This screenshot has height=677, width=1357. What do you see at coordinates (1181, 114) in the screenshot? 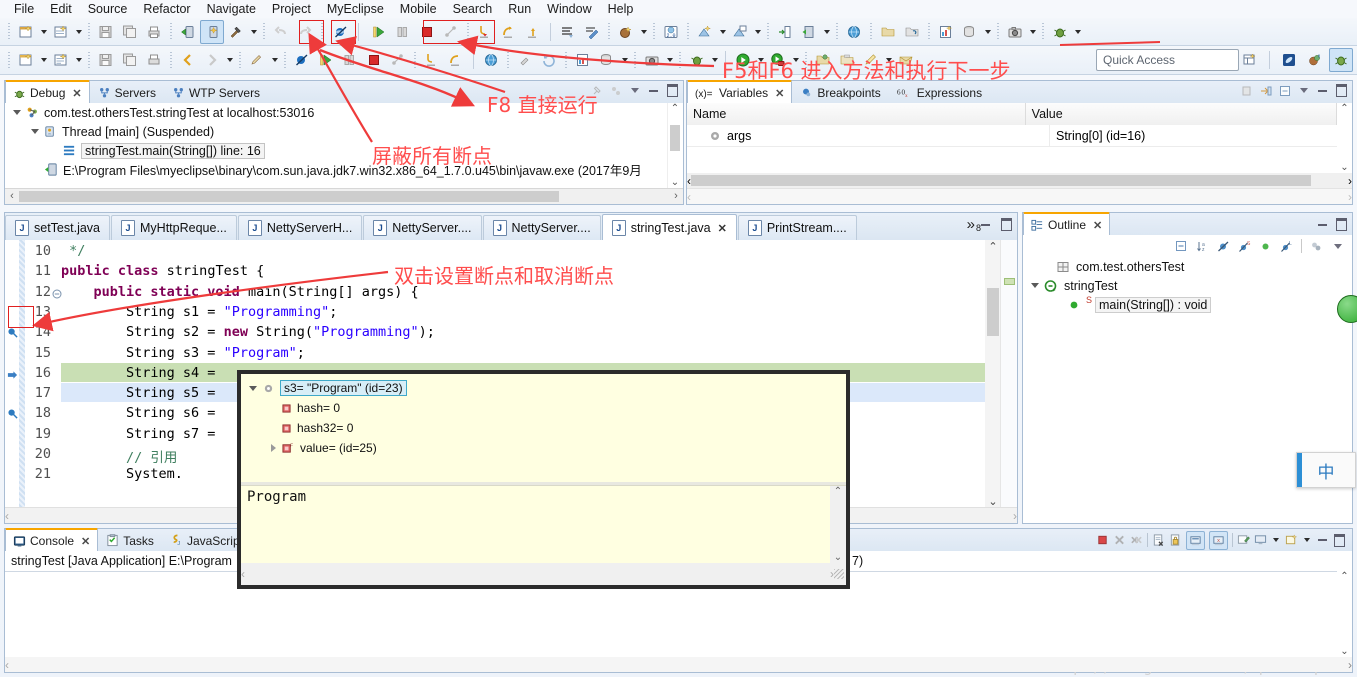
I see `variables-column-header: Value` at bounding box center [1181, 114].